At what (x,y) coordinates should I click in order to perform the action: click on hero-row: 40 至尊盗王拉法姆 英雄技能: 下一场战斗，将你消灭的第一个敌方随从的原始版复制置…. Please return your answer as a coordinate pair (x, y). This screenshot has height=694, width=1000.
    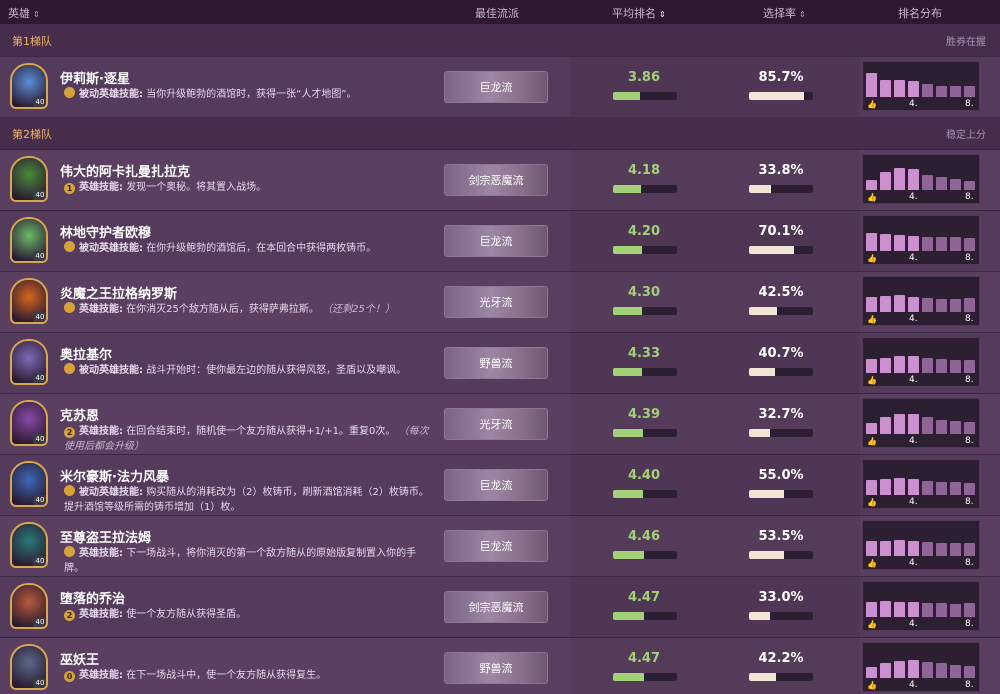
    Looking at the image, I should click on (500, 545).